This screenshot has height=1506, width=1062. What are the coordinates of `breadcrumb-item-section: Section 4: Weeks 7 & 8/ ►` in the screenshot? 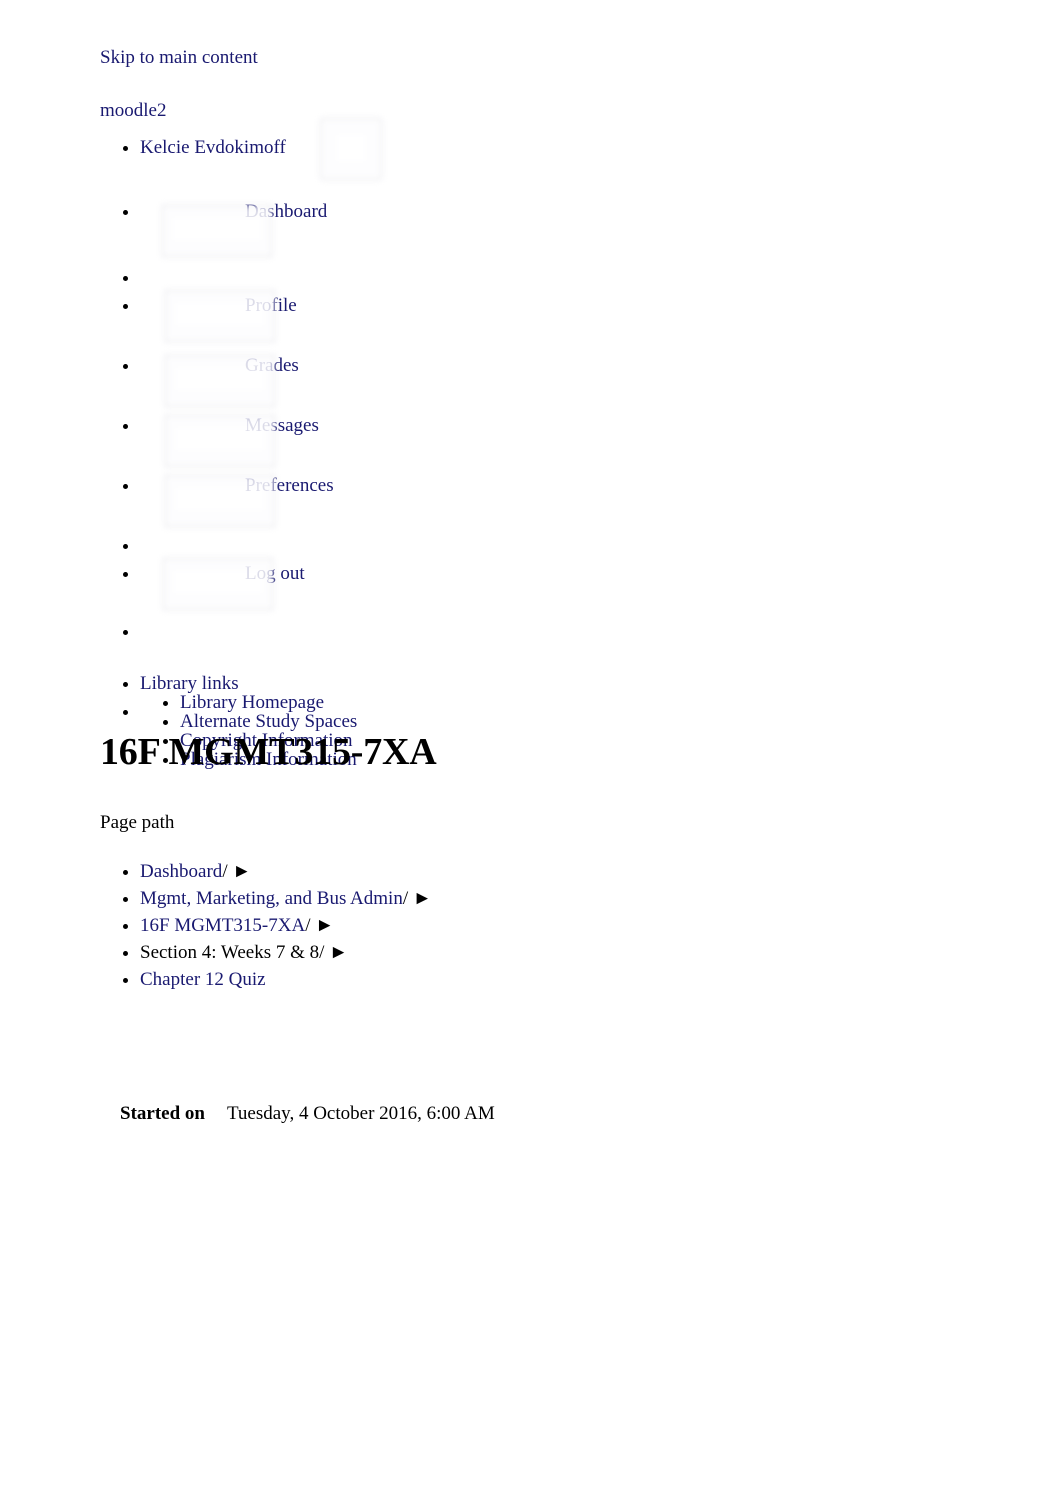 It's located at (601, 952).